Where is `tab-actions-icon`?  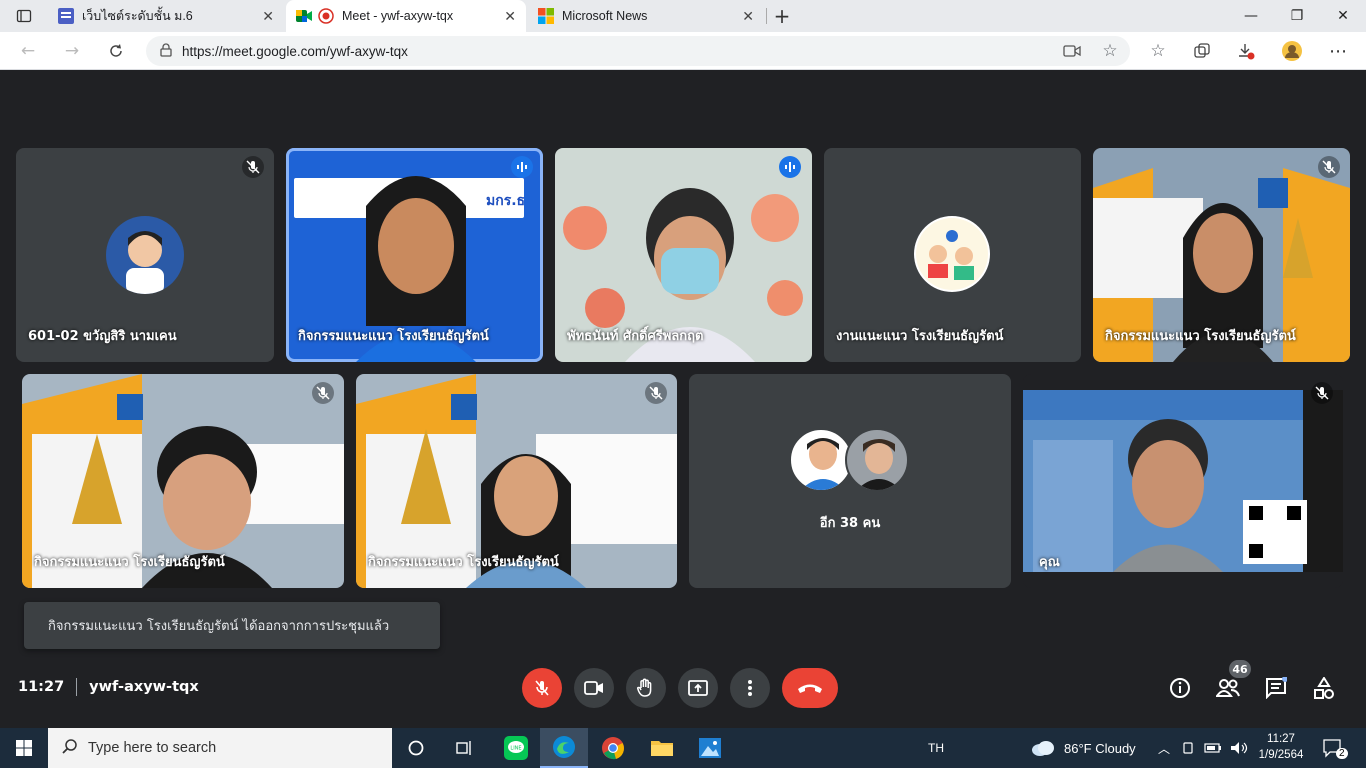 tab-actions-icon is located at coordinates (24, 16).